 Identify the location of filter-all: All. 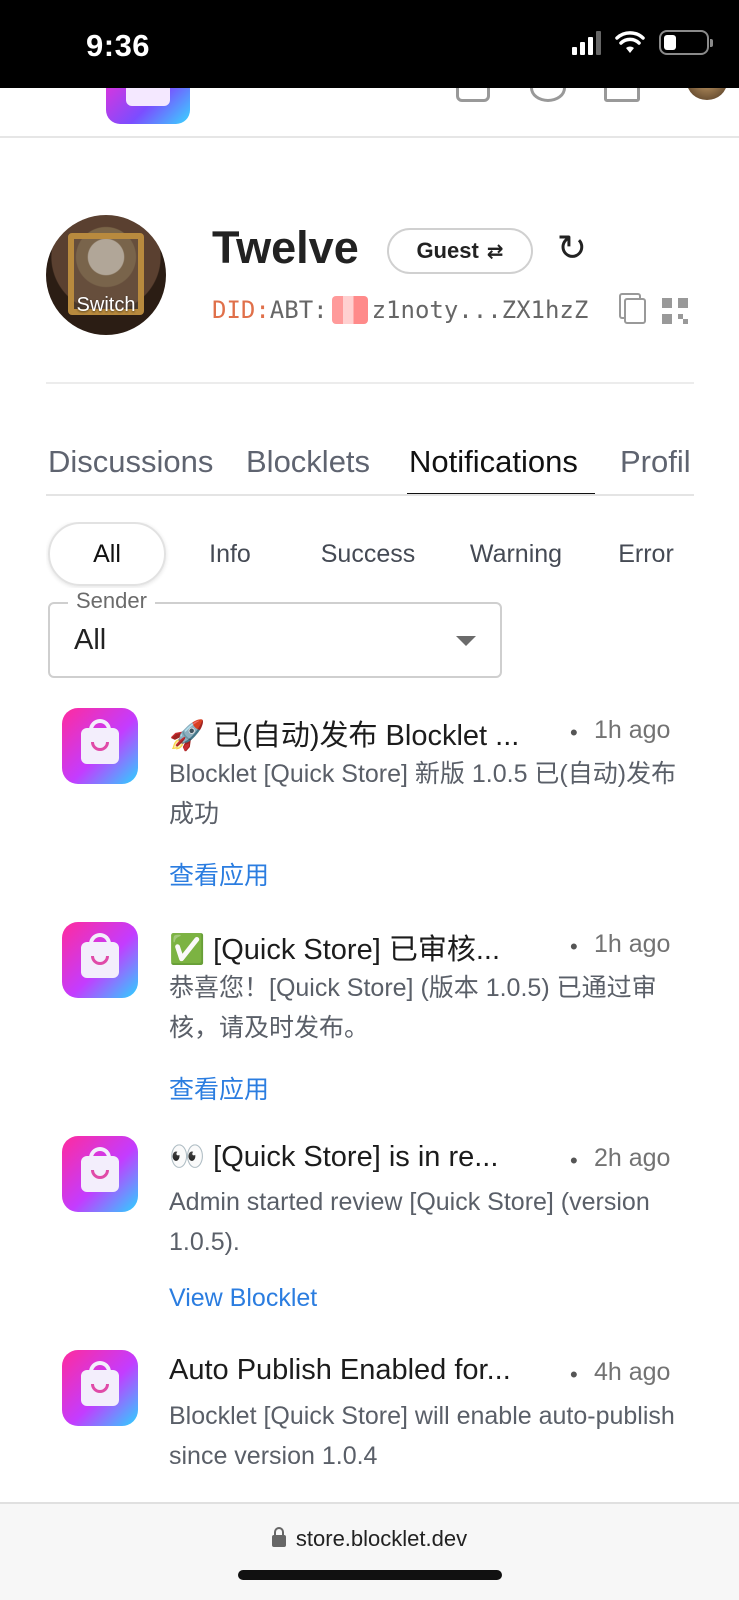
(107, 554).